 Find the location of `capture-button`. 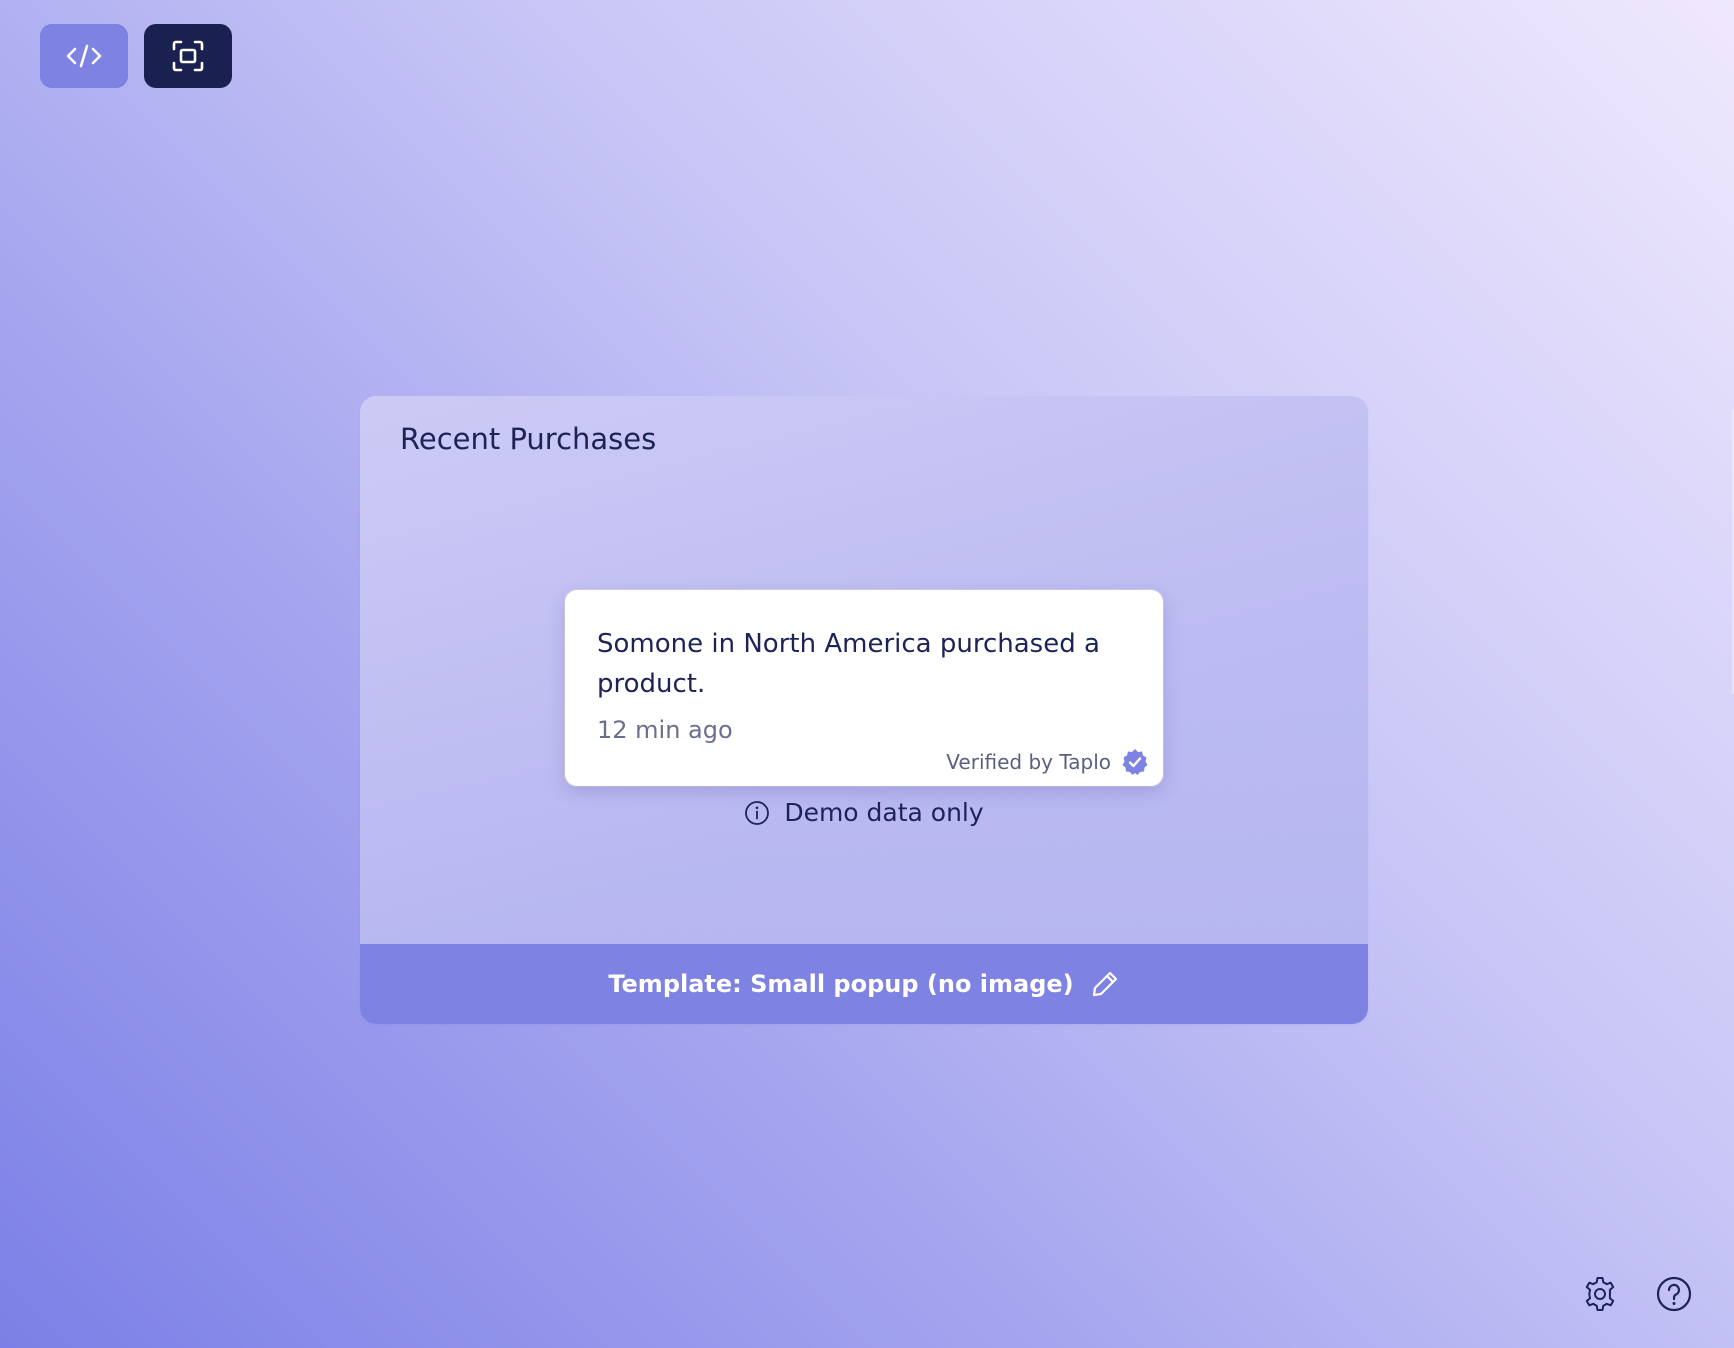

capture-button is located at coordinates (188, 56).